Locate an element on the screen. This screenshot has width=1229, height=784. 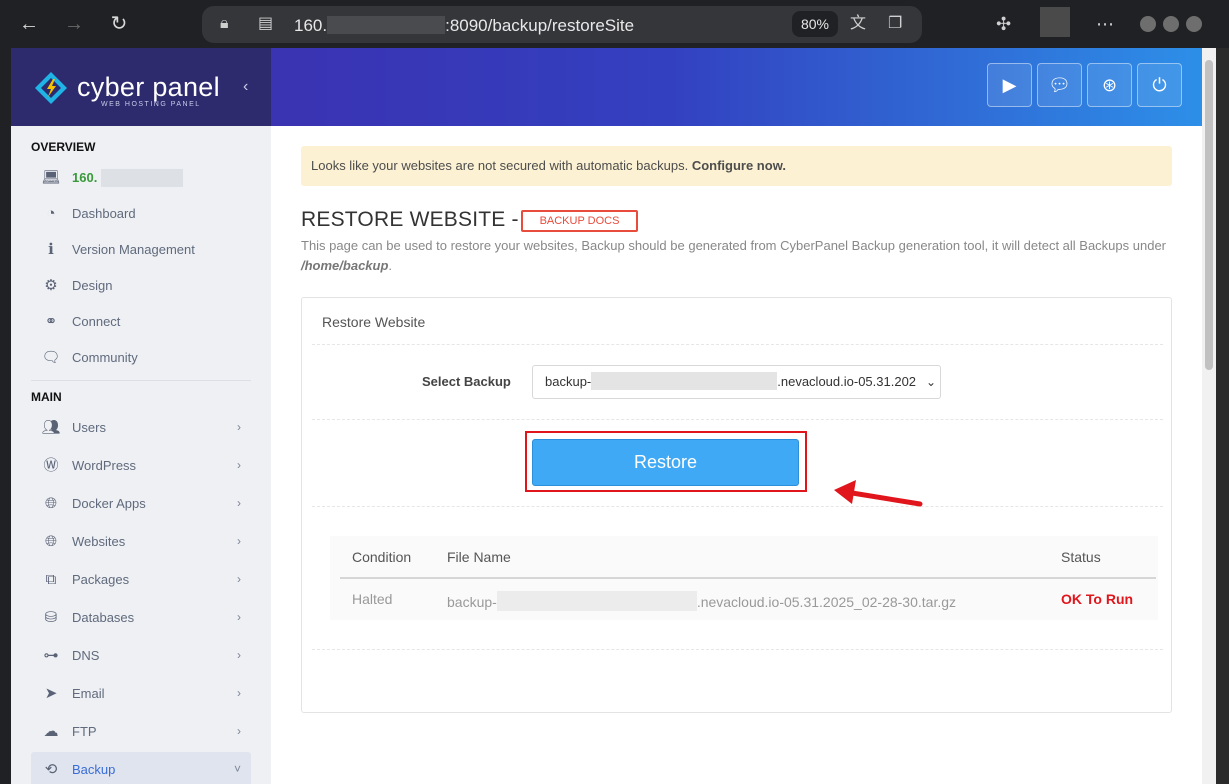
backup-docs-link: BACKUP DOCS is located at coordinates (579, 221).